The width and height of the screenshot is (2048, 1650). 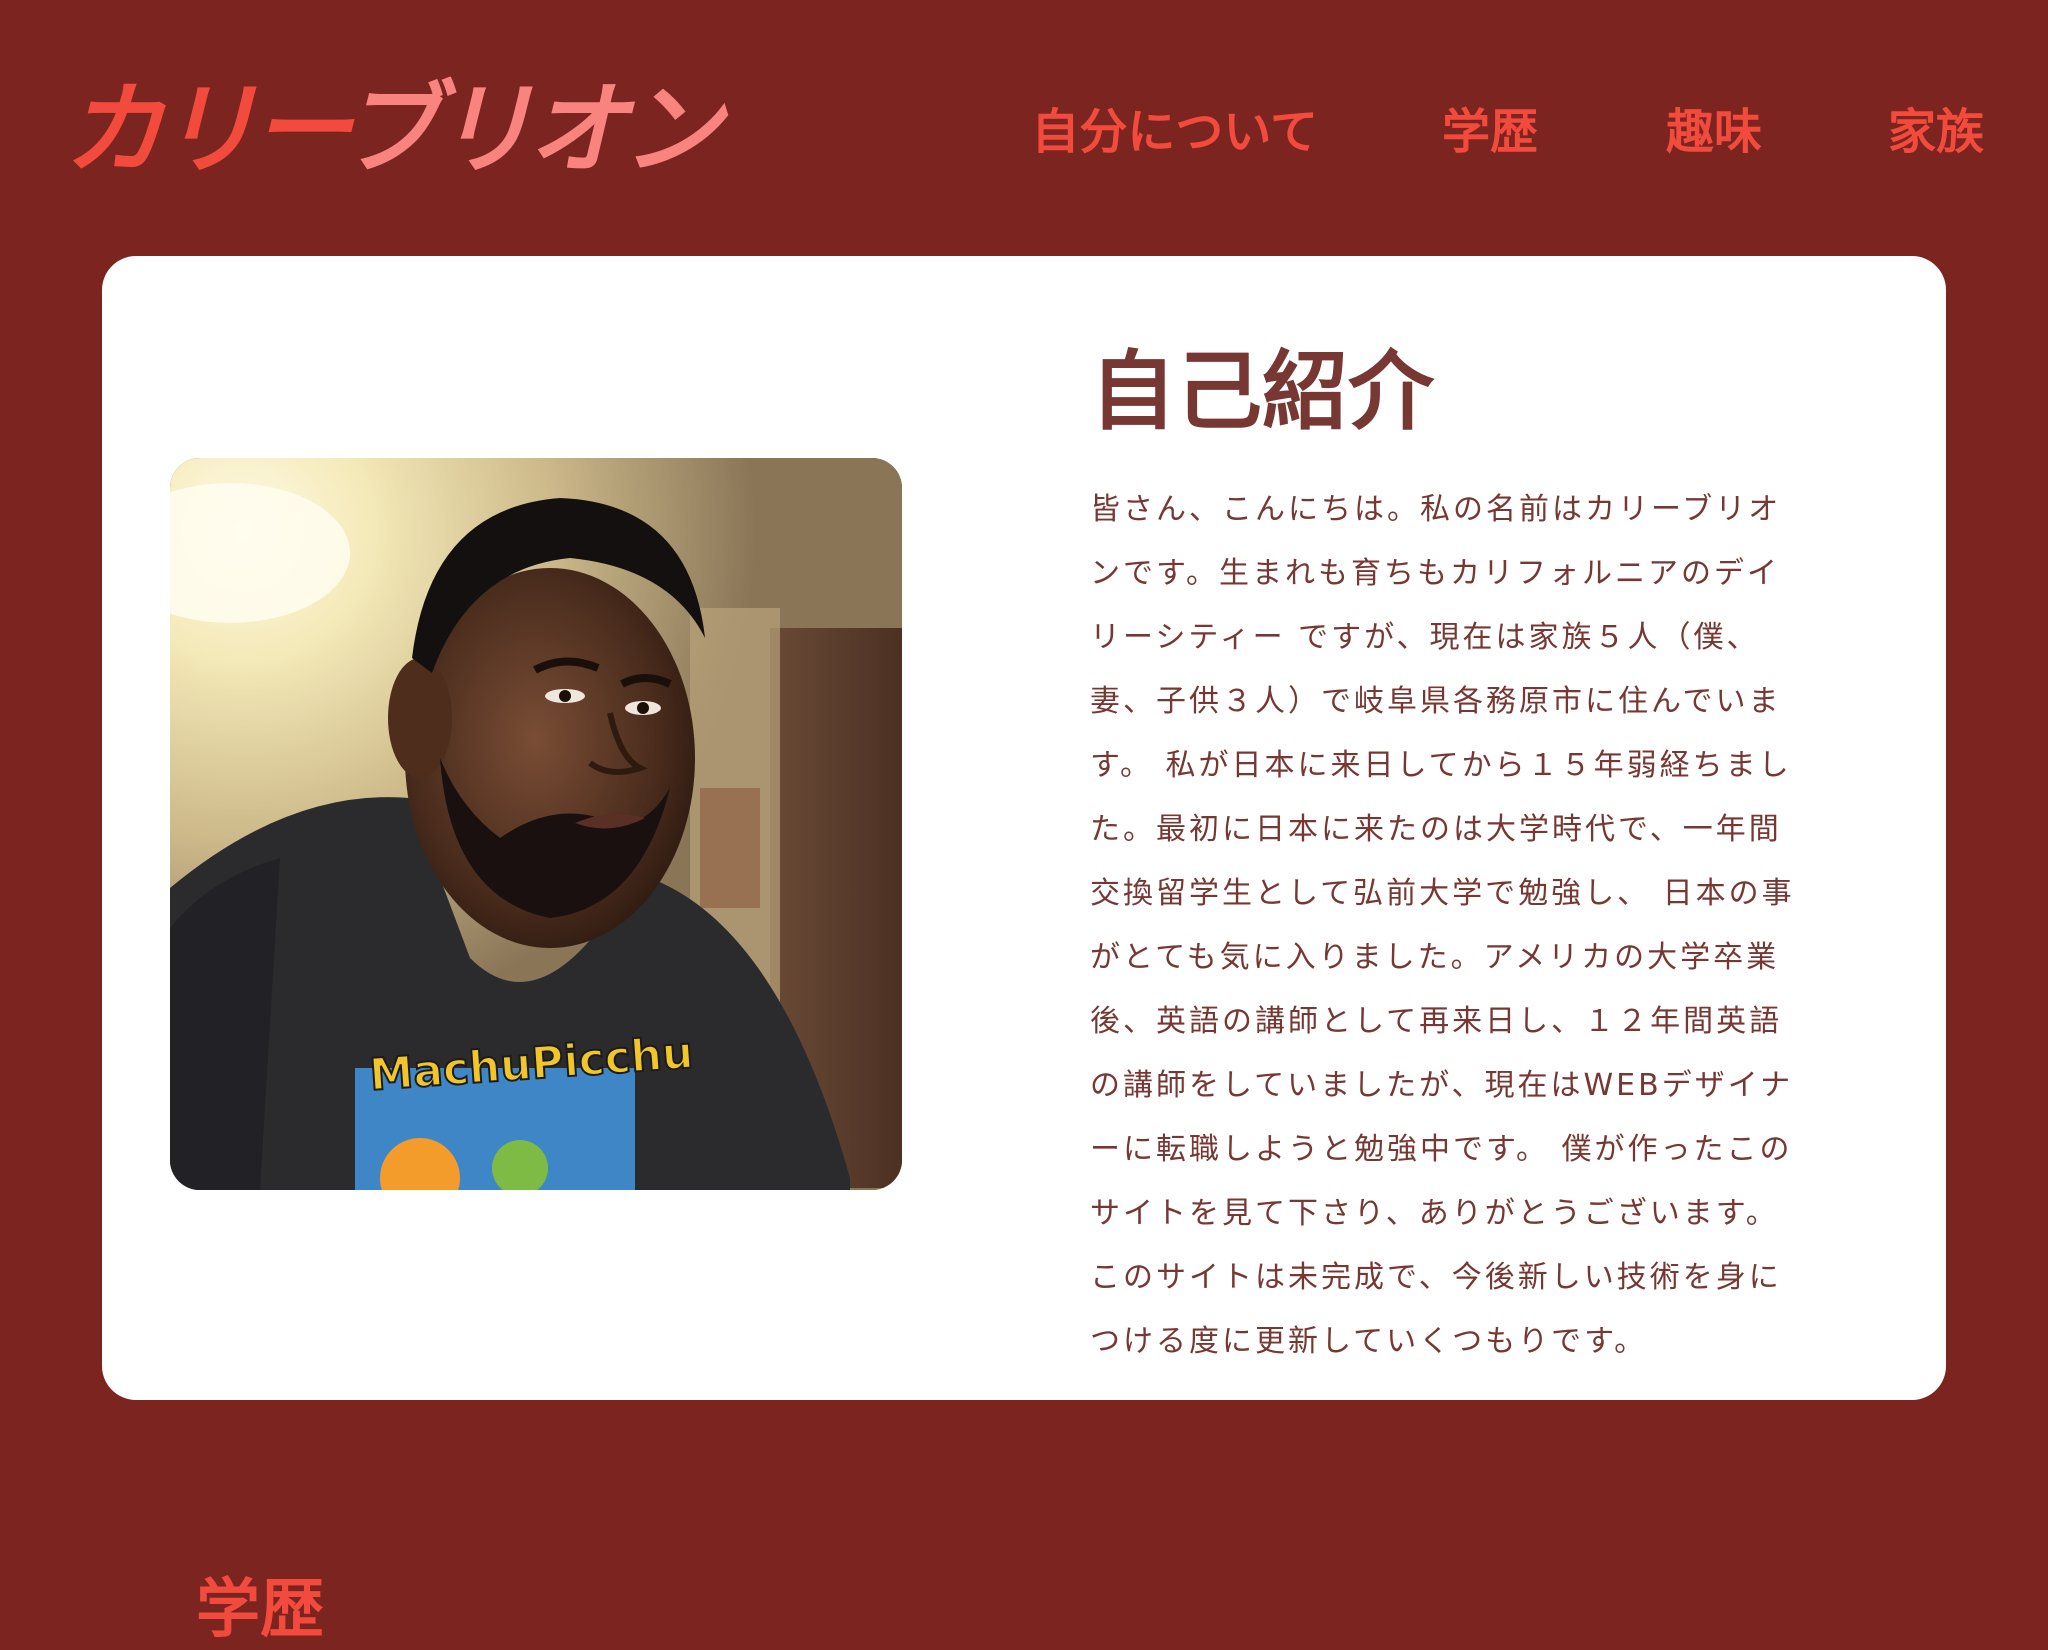 What do you see at coordinates (531, 129) in the screenshot?
I see `logo-last-name: ブリオン` at bounding box center [531, 129].